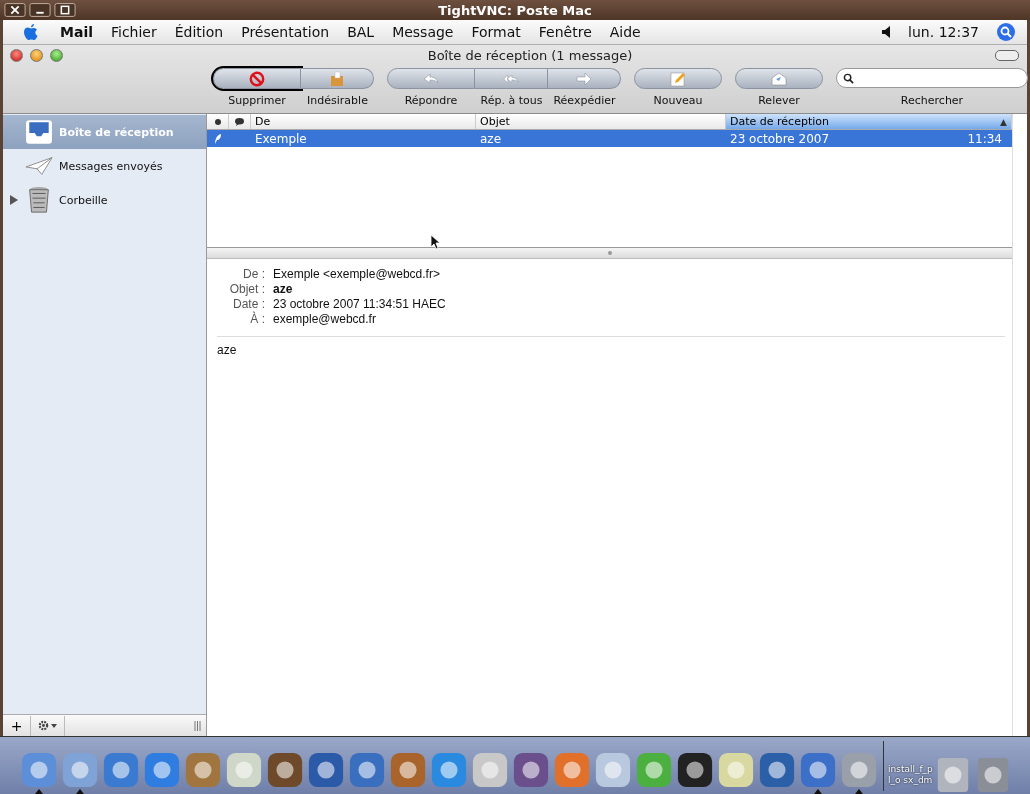 This screenshot has width=1030, height=794. What do you see at coordinates (869, 121) in the screenshot?
I see `column-header: Date de réception ▲` at bounding box center [869, 121].